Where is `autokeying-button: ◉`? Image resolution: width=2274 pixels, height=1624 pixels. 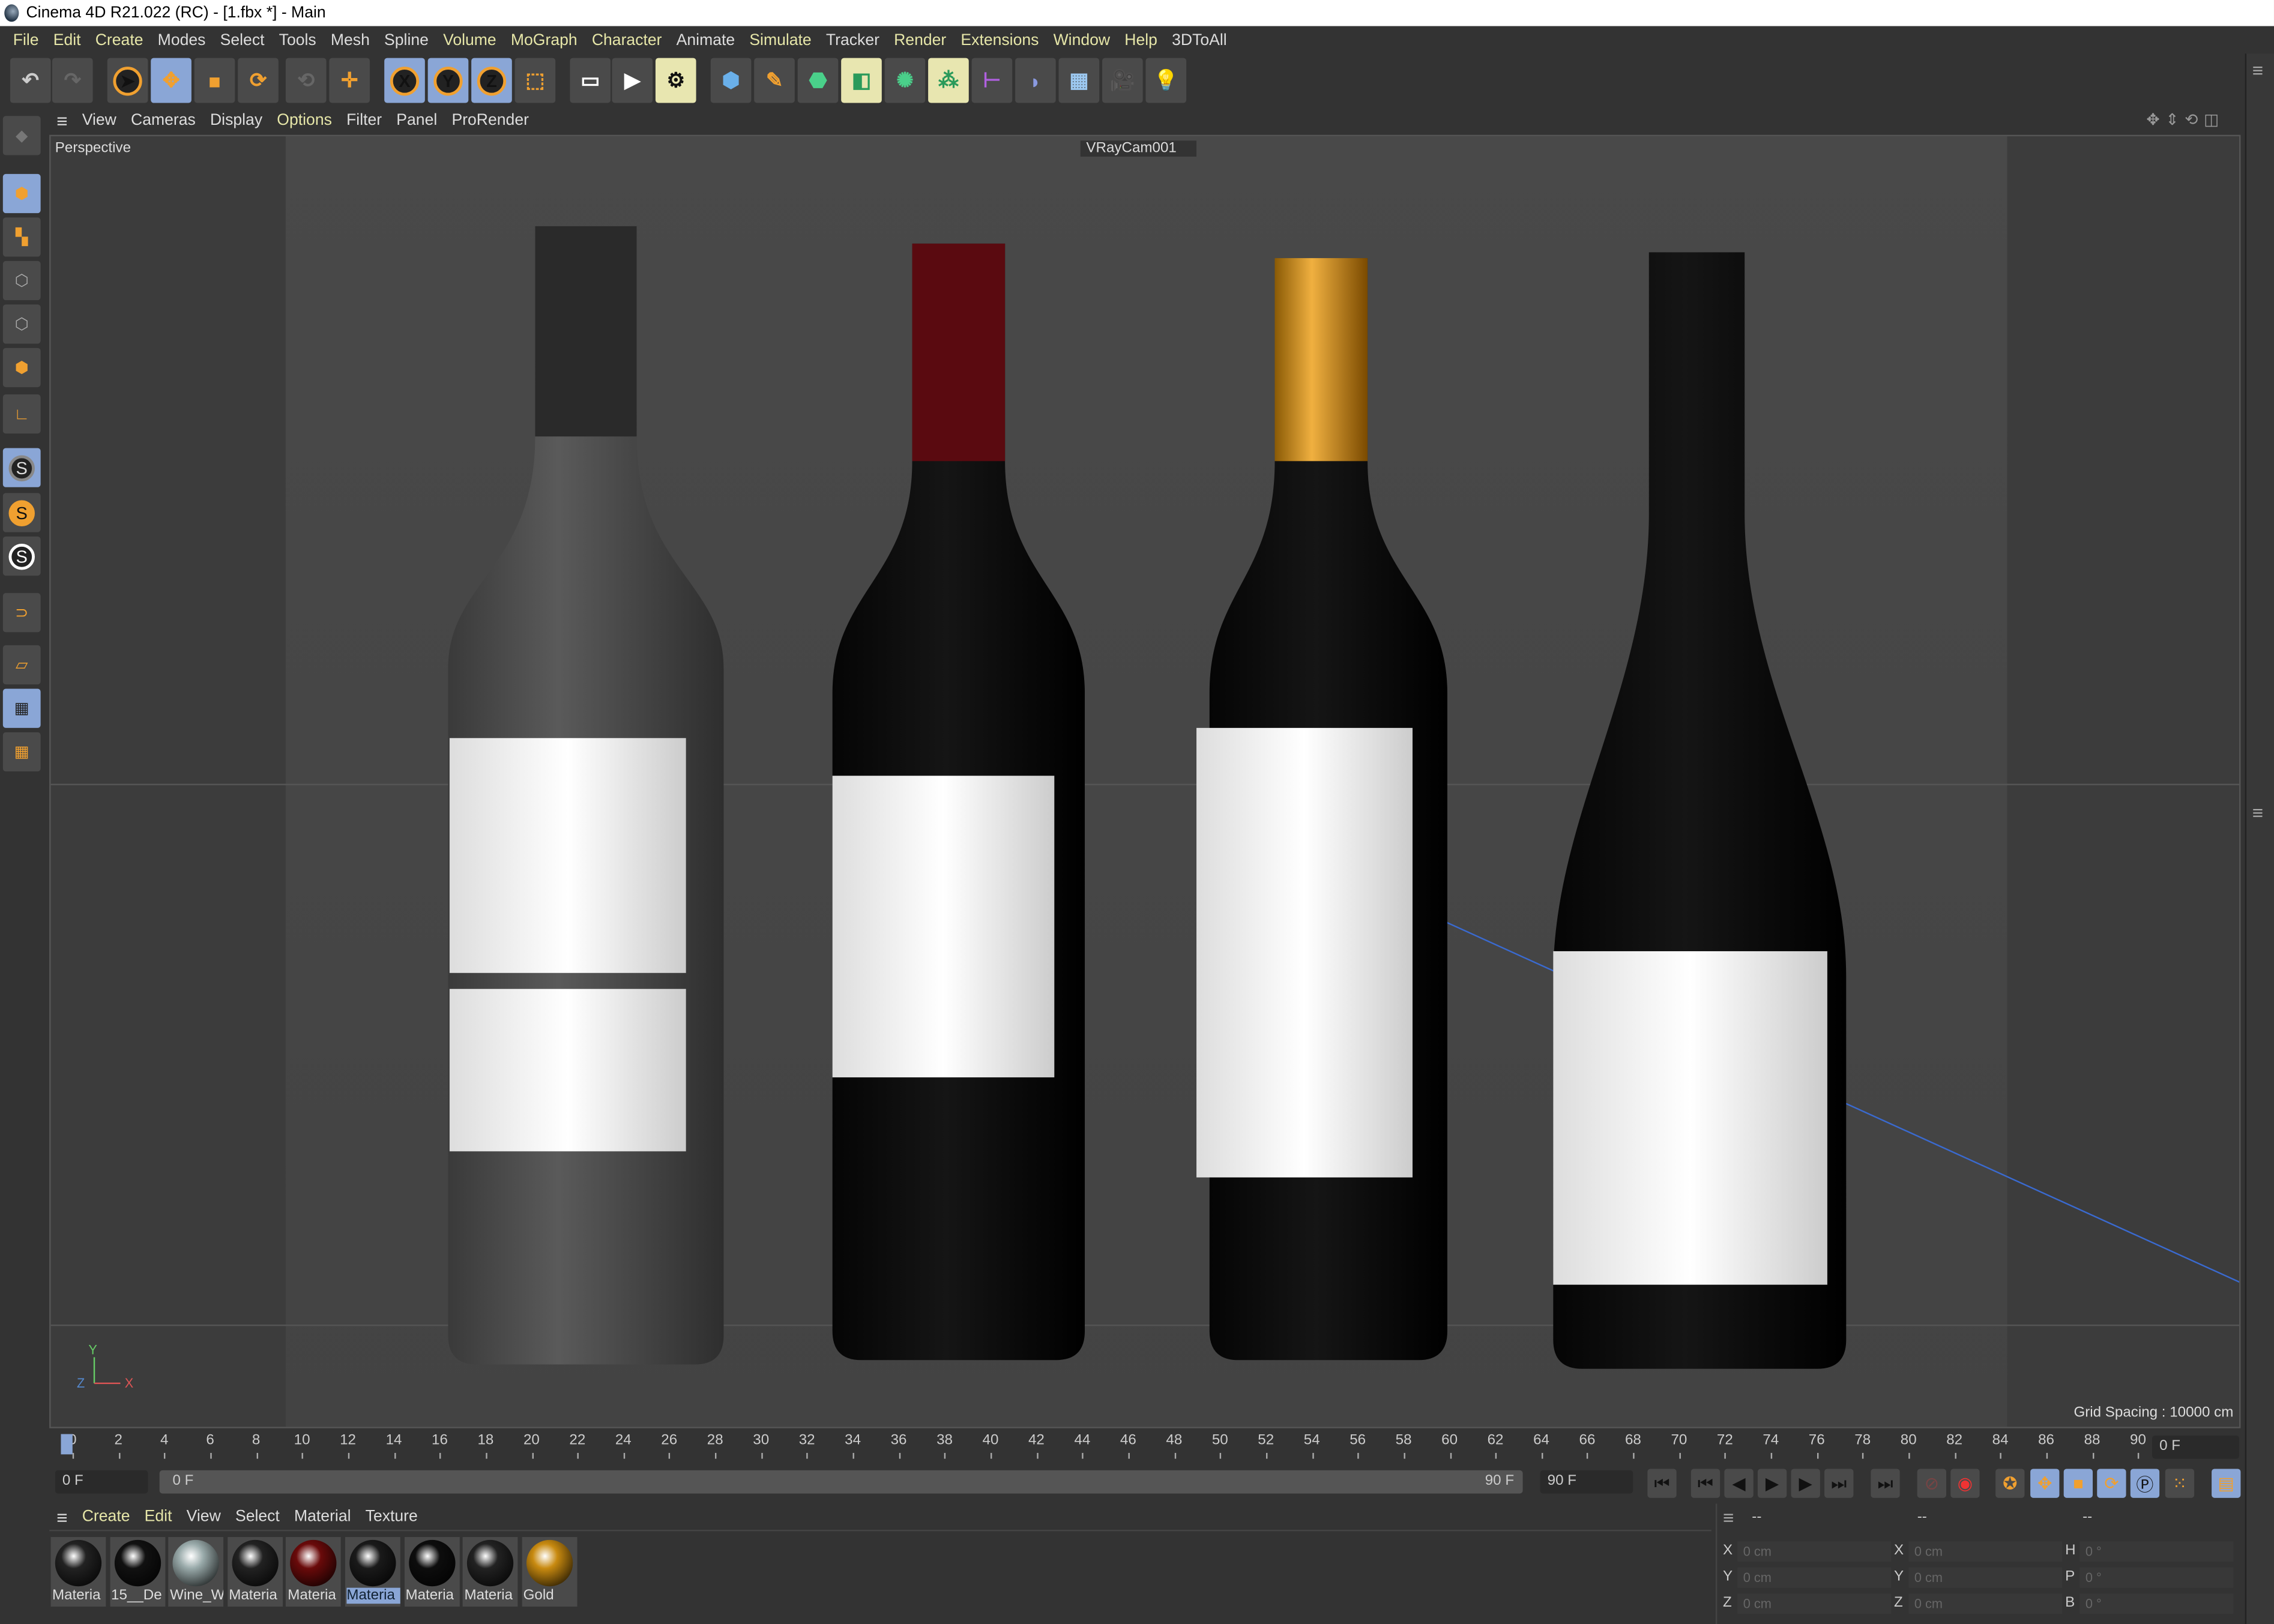
autokeying-button: ◉ is located at coordinates (1965, 1483).